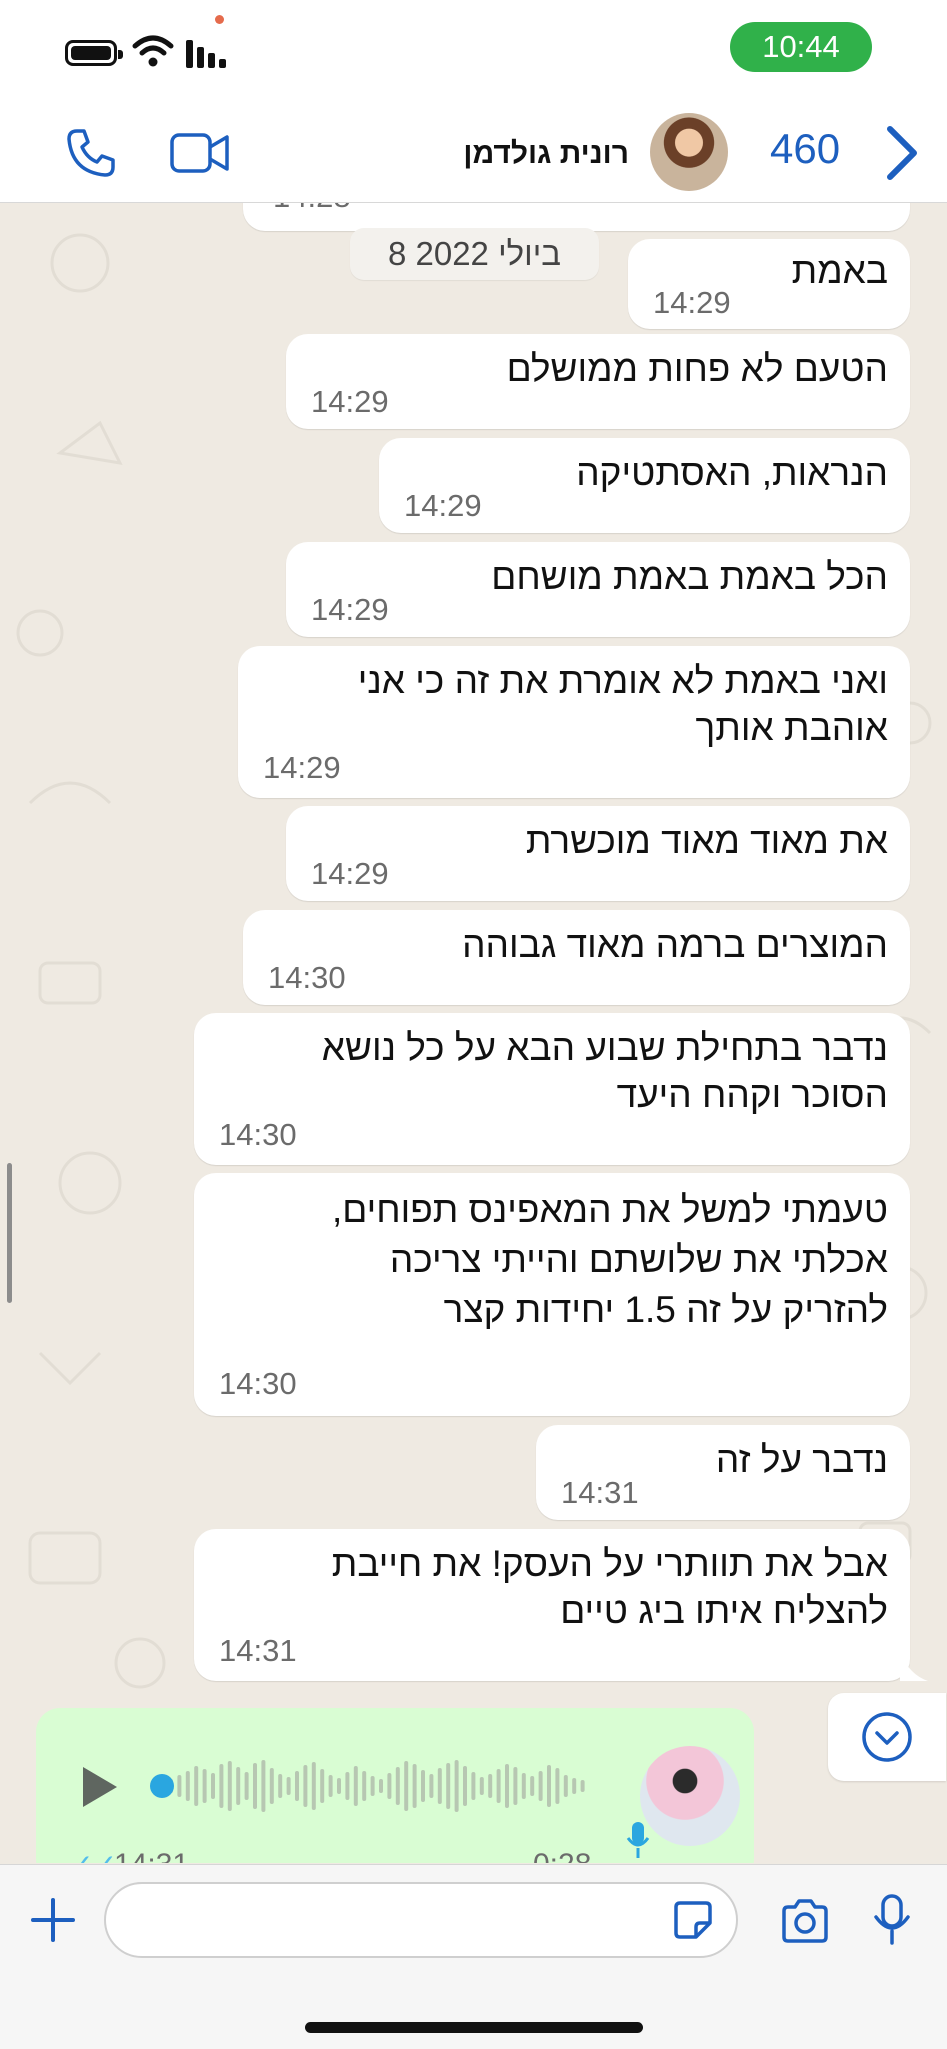 The image size is (947, 2049). I want to click on message-text: באמת, so click(839, 270).